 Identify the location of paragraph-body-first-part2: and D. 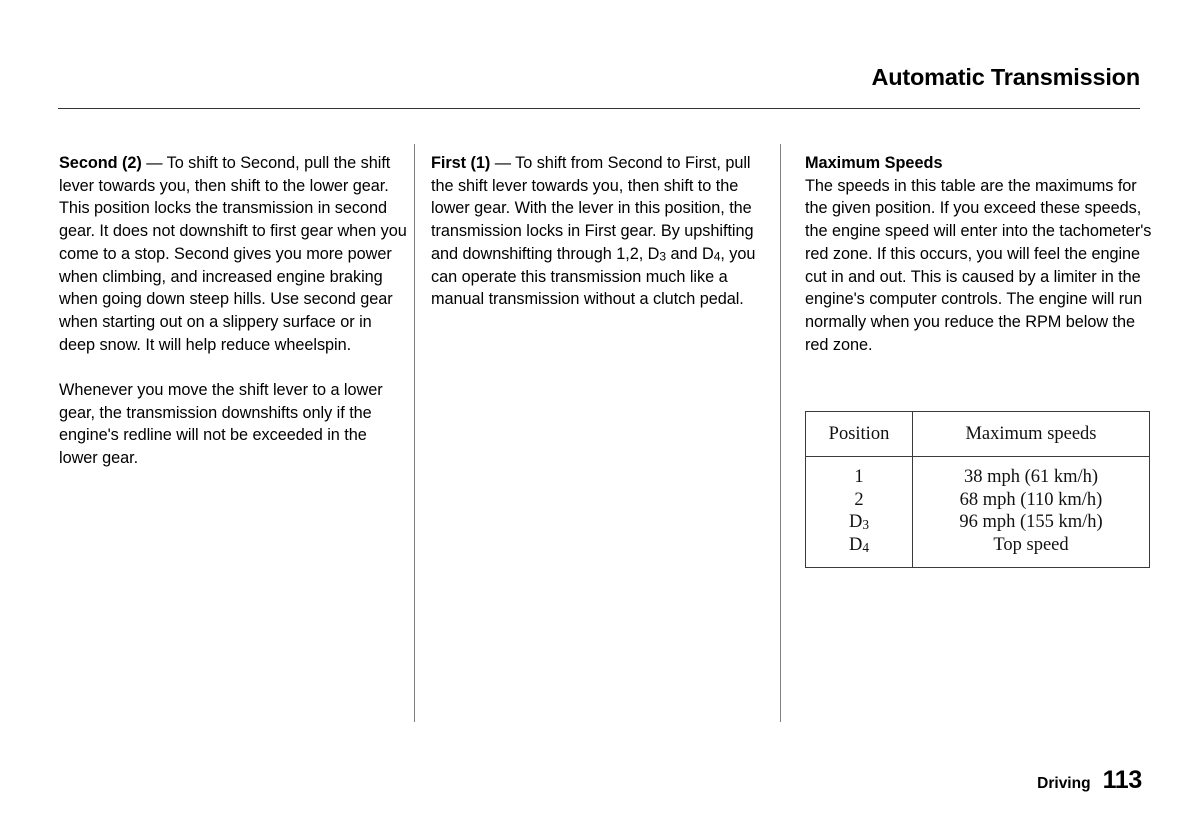
(690, 253).